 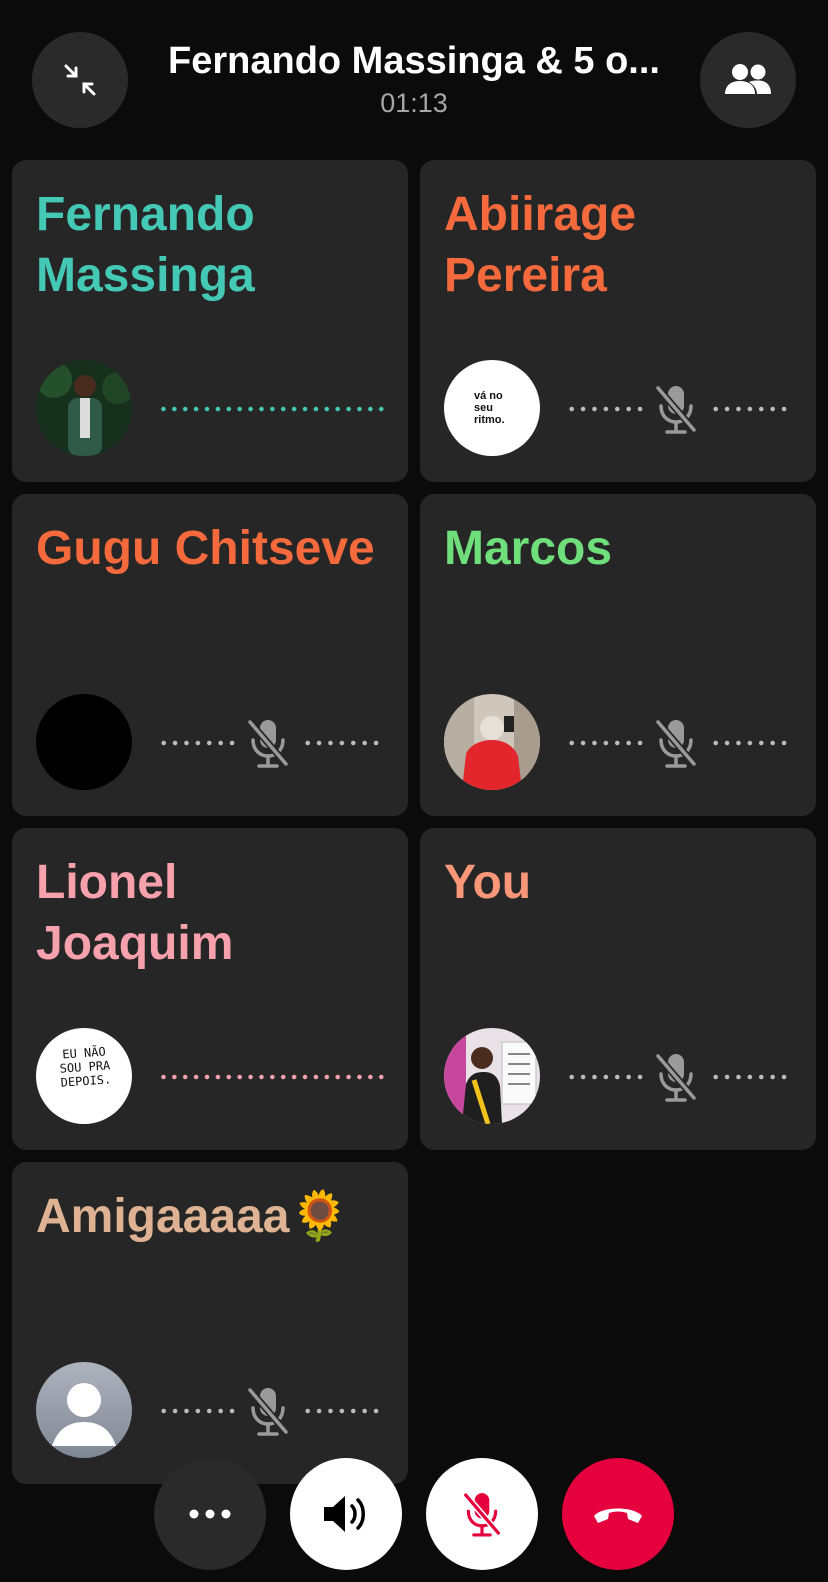 I want to click on participants-button, so click(x=748, y=80).